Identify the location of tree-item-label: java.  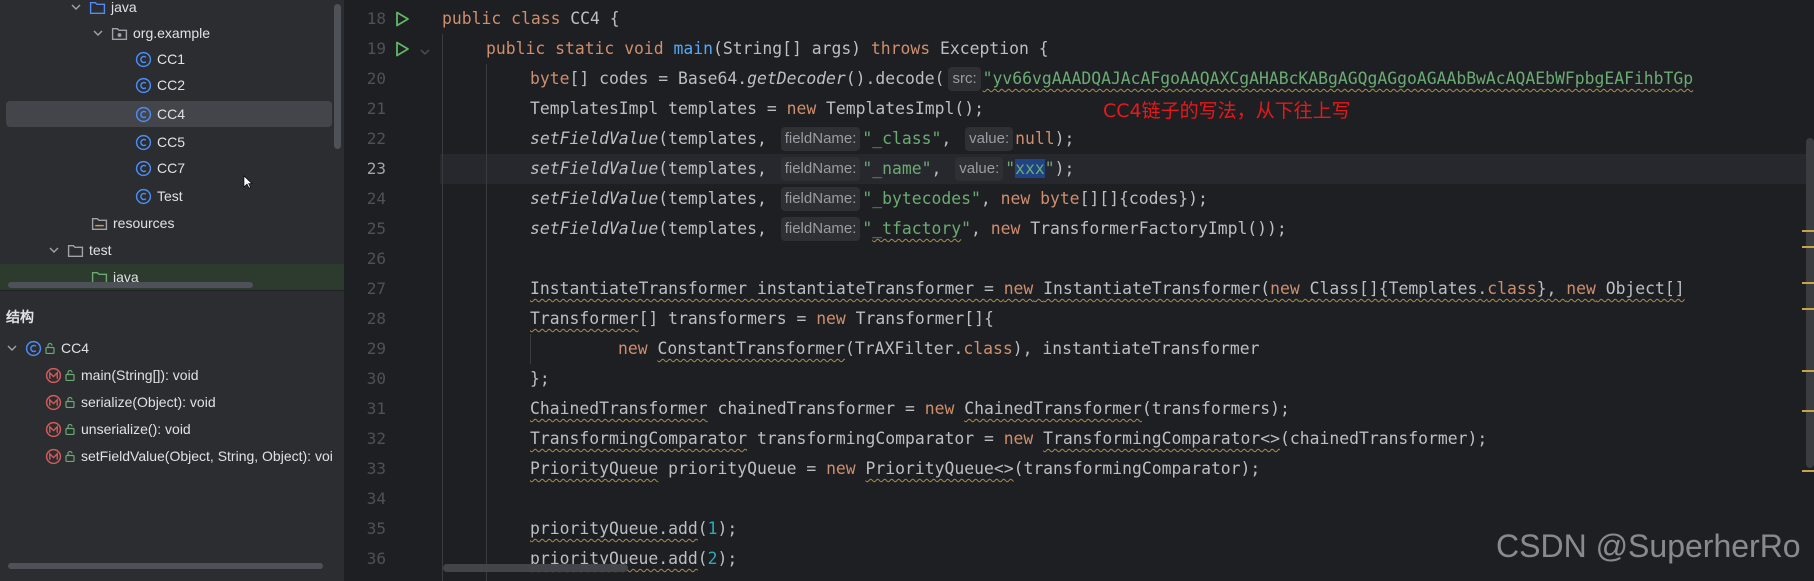
(124, 7).